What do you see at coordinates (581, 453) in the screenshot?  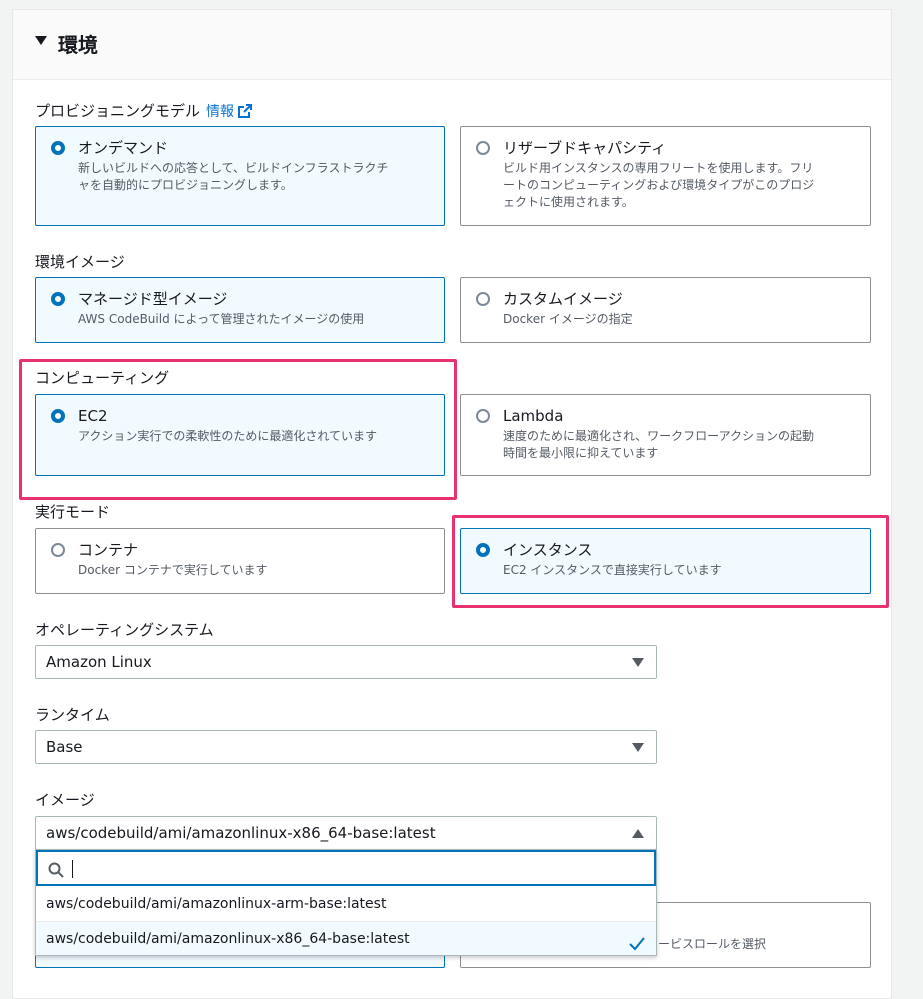 I see `tile-desc-line: 時間を最小限に抑えています` at bounding box center [581, 453].